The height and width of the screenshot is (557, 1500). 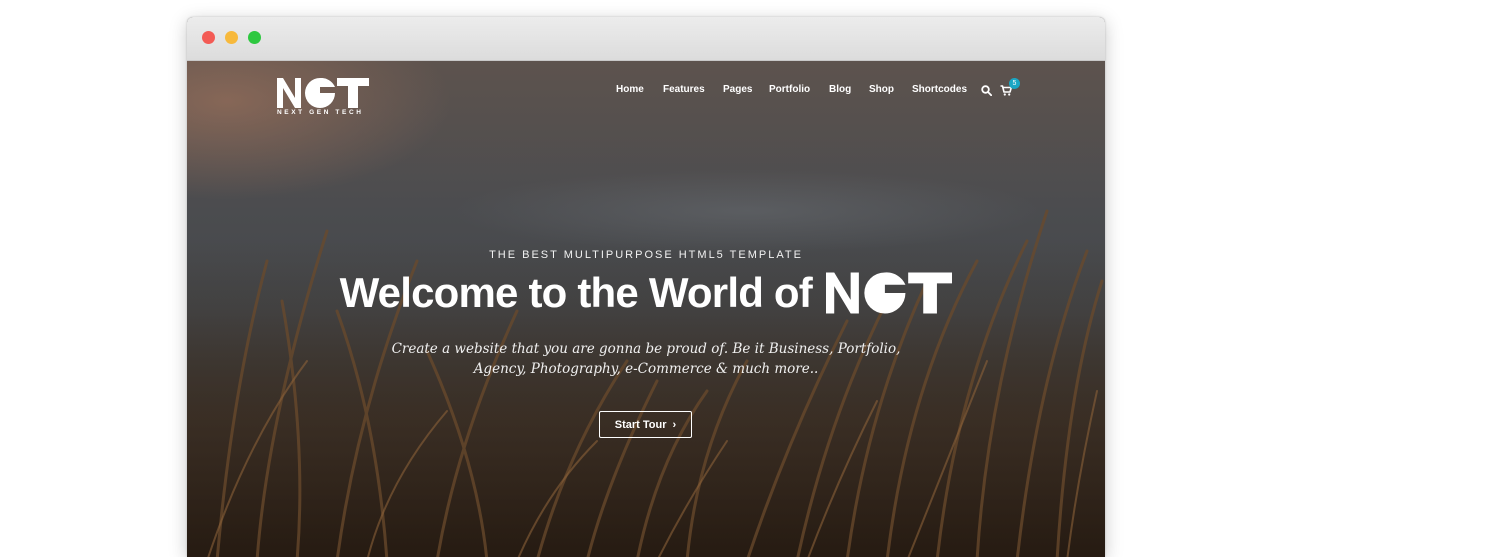 I want to click on start-tour-label: Start Tour, so click(x=640, y=425).